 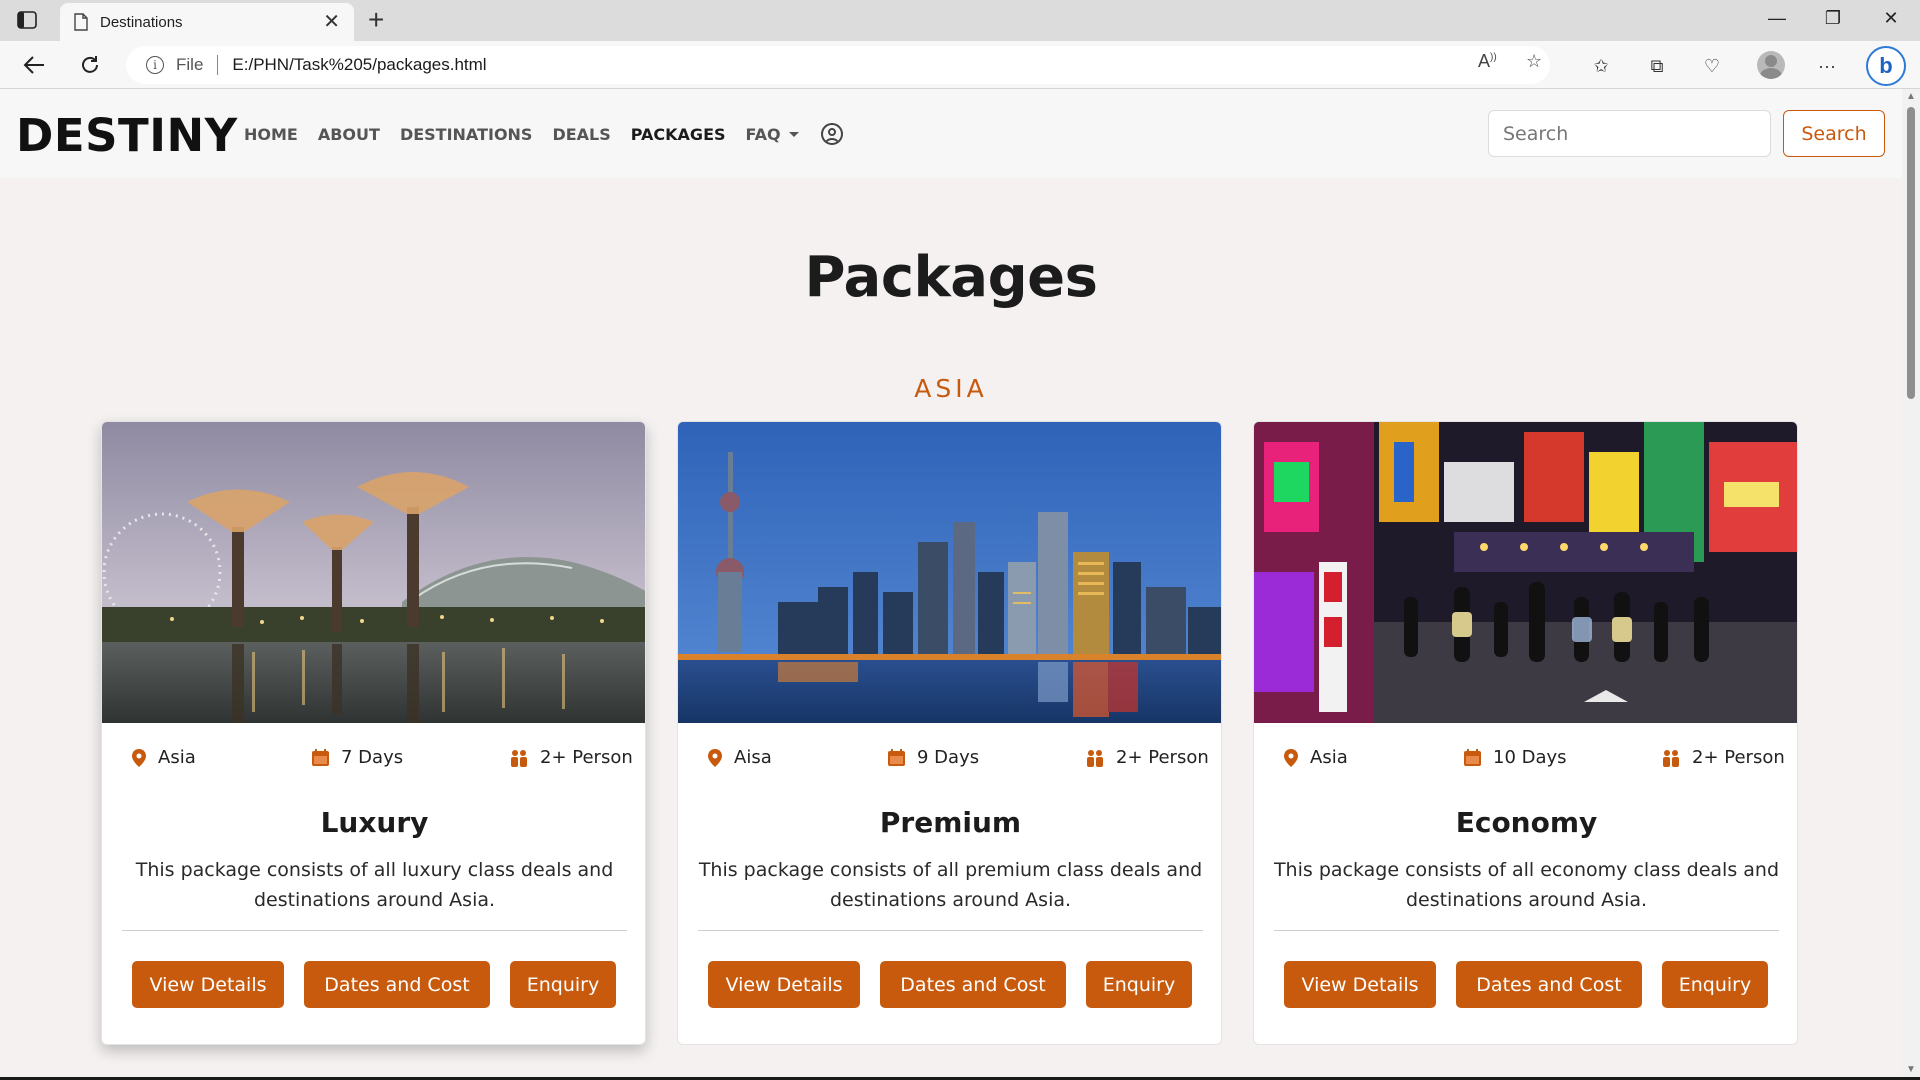 What do you see at coordinates (1525, 572) in the screenshot?
I see `package-image-street` at bounding box center [1525, 572].